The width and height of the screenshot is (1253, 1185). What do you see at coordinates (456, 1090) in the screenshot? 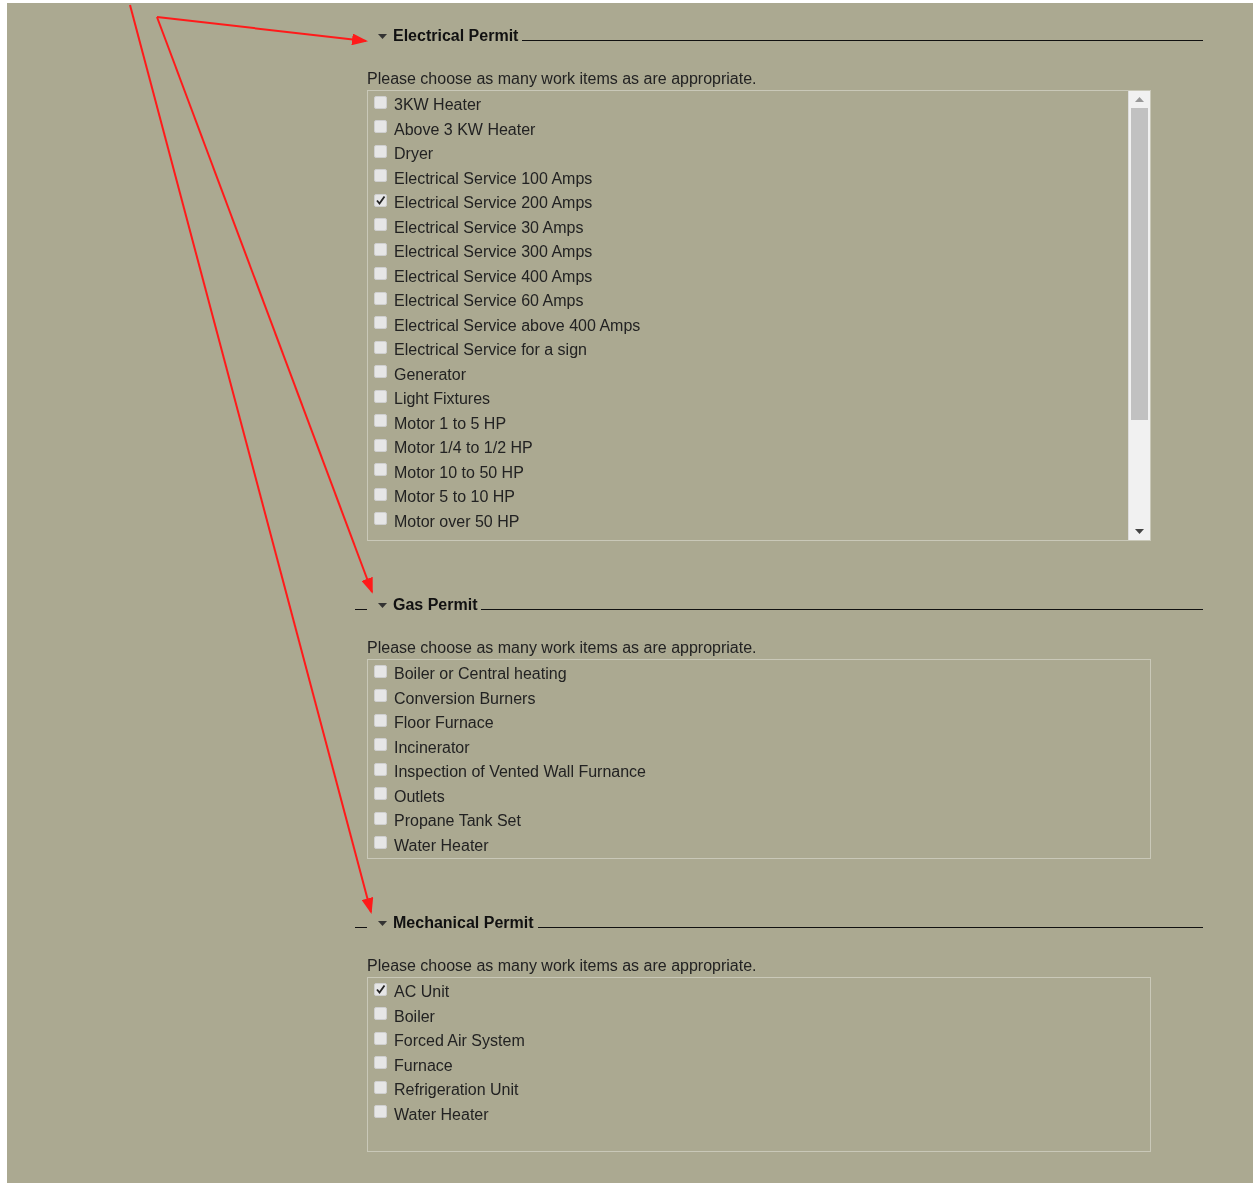
I see `checkbox-label: Refrigeration Unit` at bounding box center [456, 1090].